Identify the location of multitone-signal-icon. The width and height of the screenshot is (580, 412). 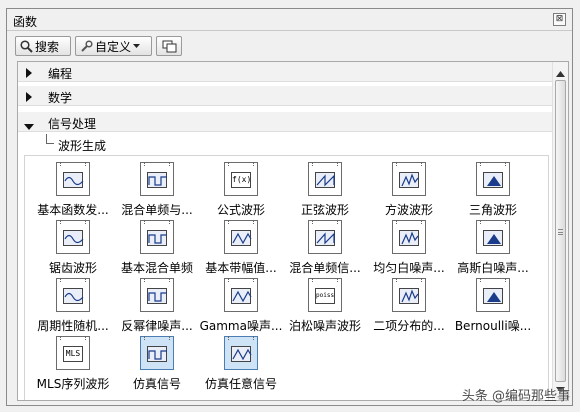
(325, 237).